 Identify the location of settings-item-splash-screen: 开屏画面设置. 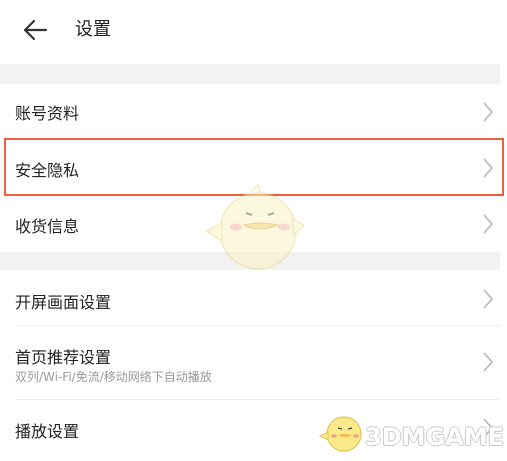
(250, 298).